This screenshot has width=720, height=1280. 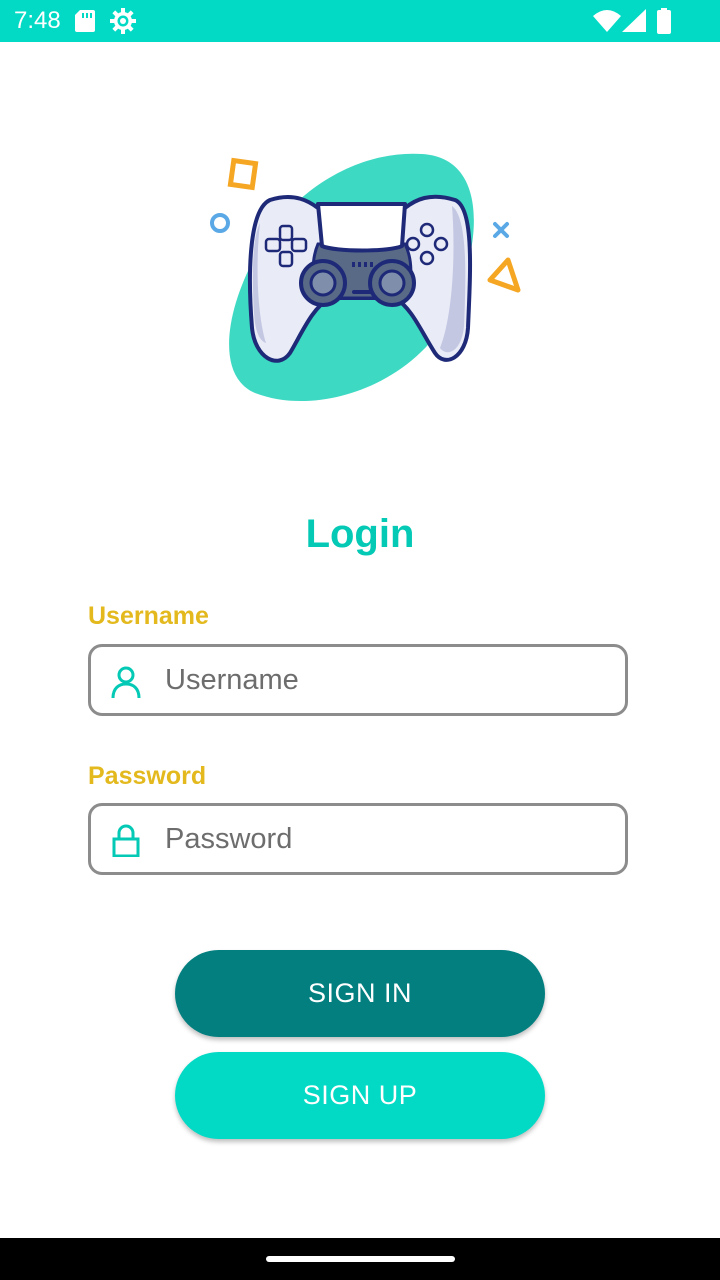 I want to click on lock-icon, so click(x=126, y=840).